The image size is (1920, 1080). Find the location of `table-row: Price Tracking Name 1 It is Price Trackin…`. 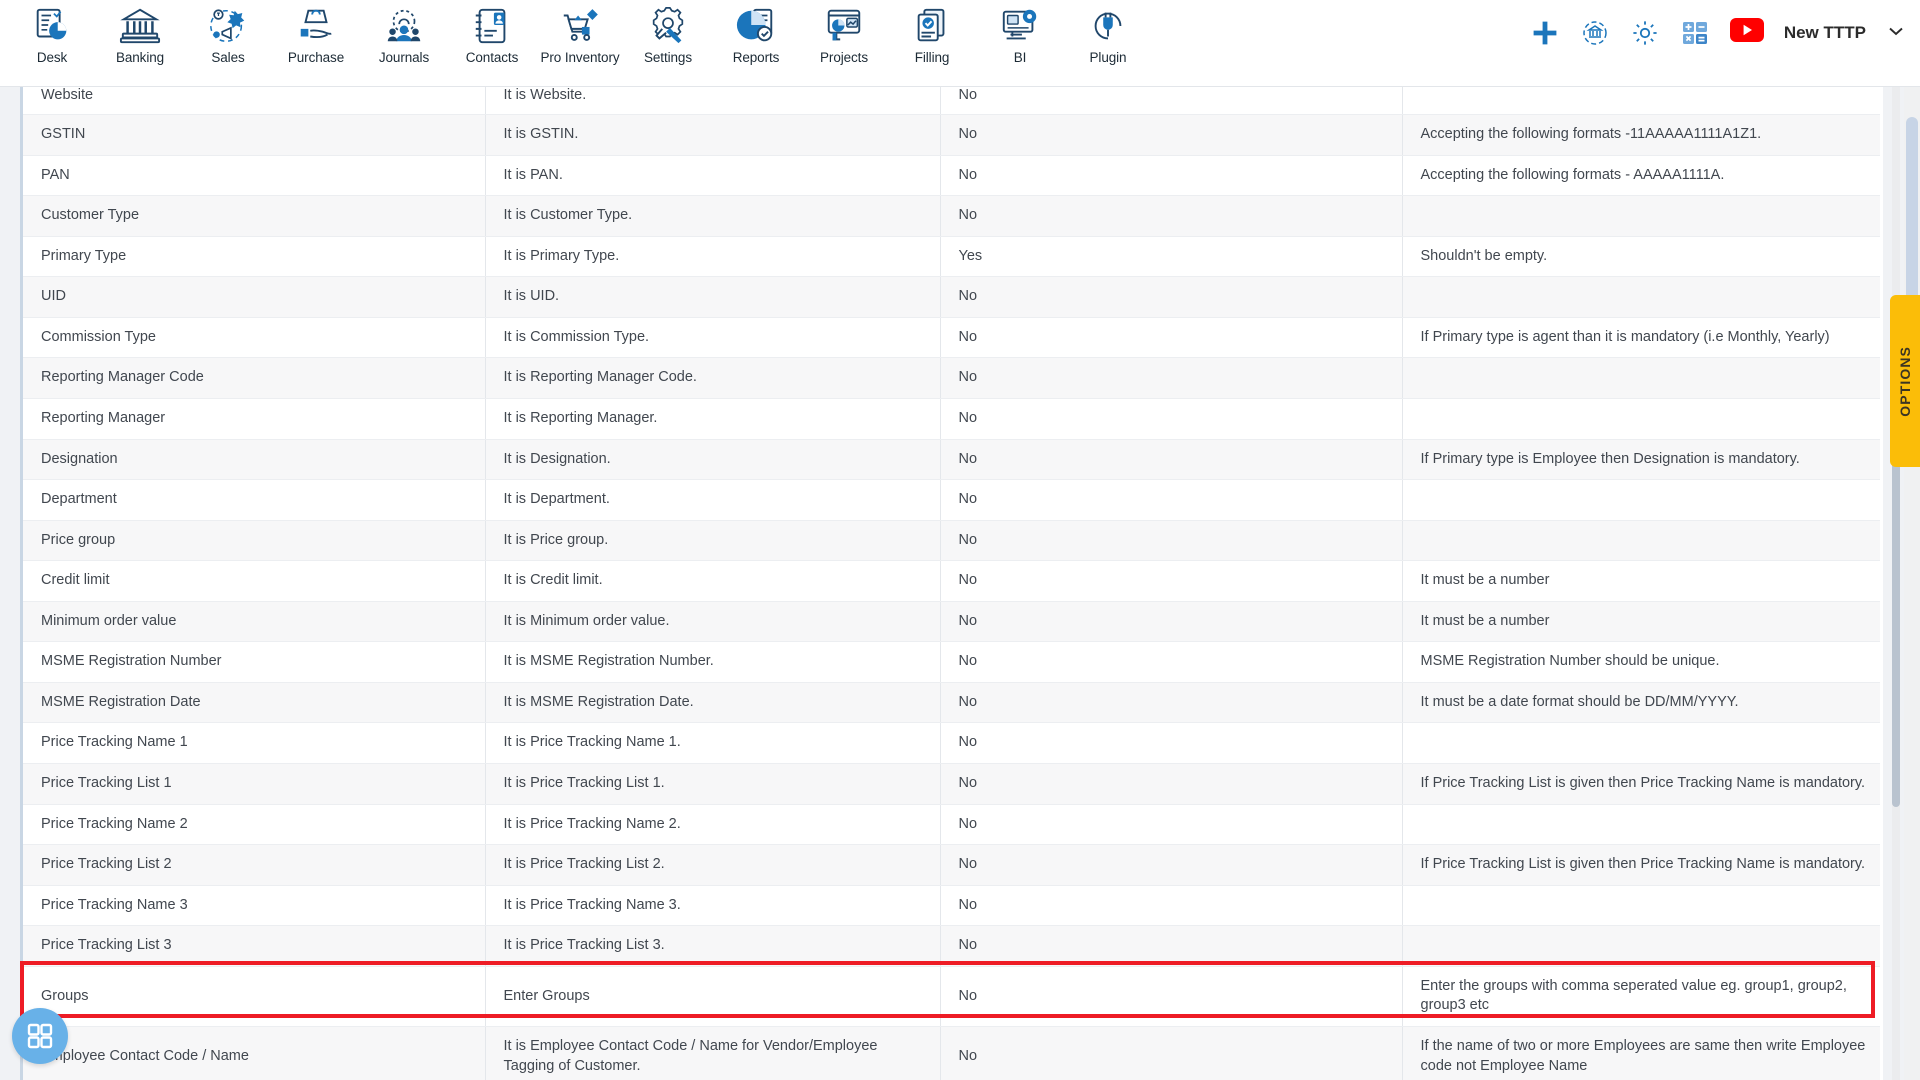

table-row: Price Tracking Name 1 It is Price Trackin… is located at coordinates (951, 743).